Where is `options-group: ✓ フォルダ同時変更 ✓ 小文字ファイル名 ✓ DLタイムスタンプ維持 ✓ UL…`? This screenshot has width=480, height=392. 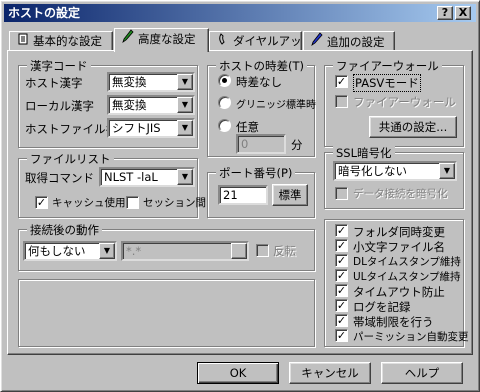 options-group: ✓ フォルダ同時変更 ✓ 小文字ファイル名 ✓ DLタイムスタンプ維持 ✓ UL… is located at coordinates (396, 283).